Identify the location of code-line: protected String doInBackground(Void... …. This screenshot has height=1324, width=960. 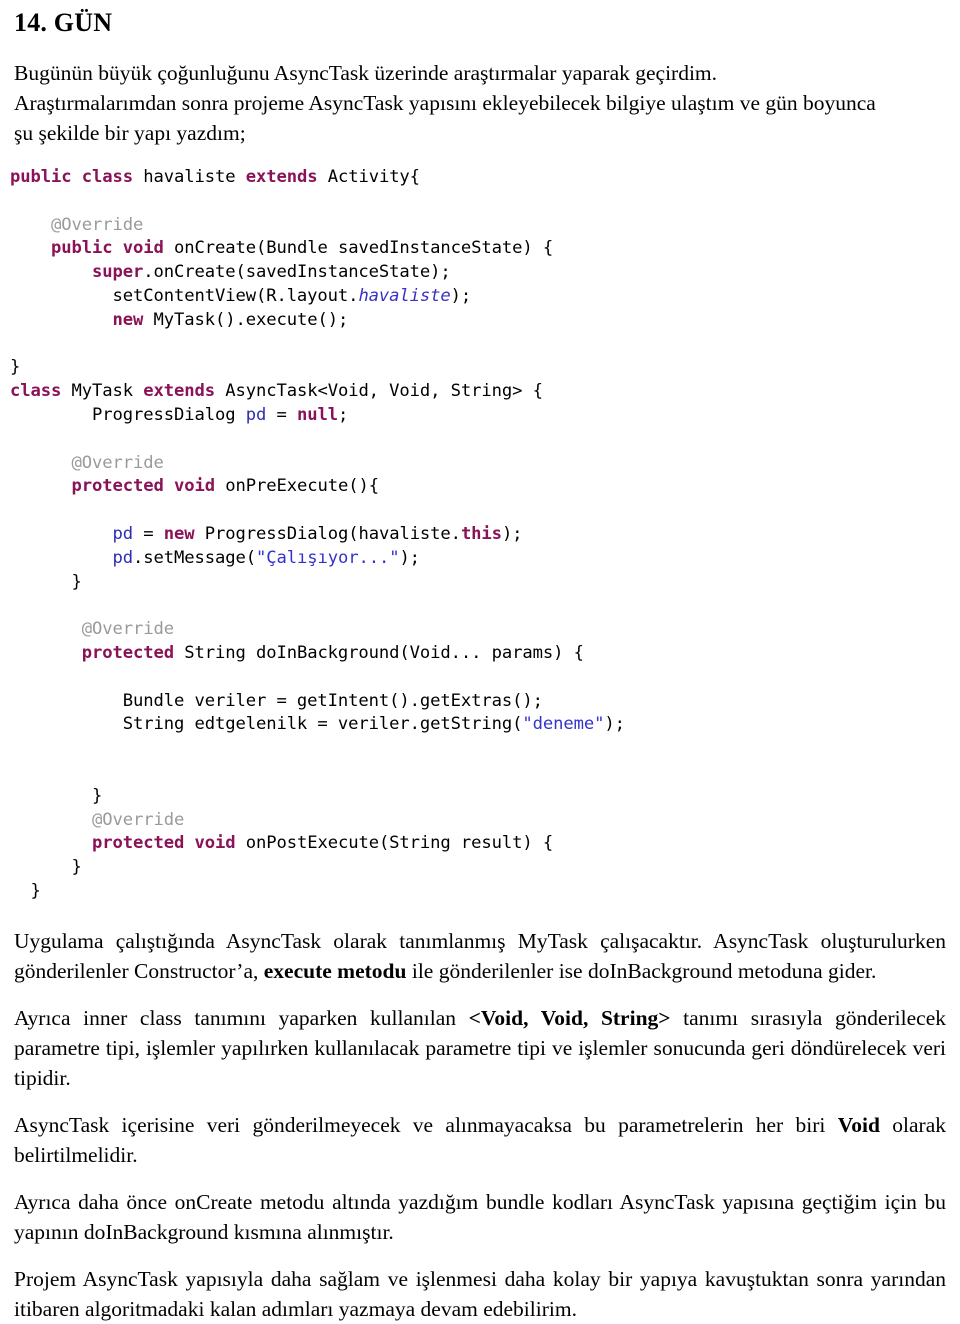
(485, 654).